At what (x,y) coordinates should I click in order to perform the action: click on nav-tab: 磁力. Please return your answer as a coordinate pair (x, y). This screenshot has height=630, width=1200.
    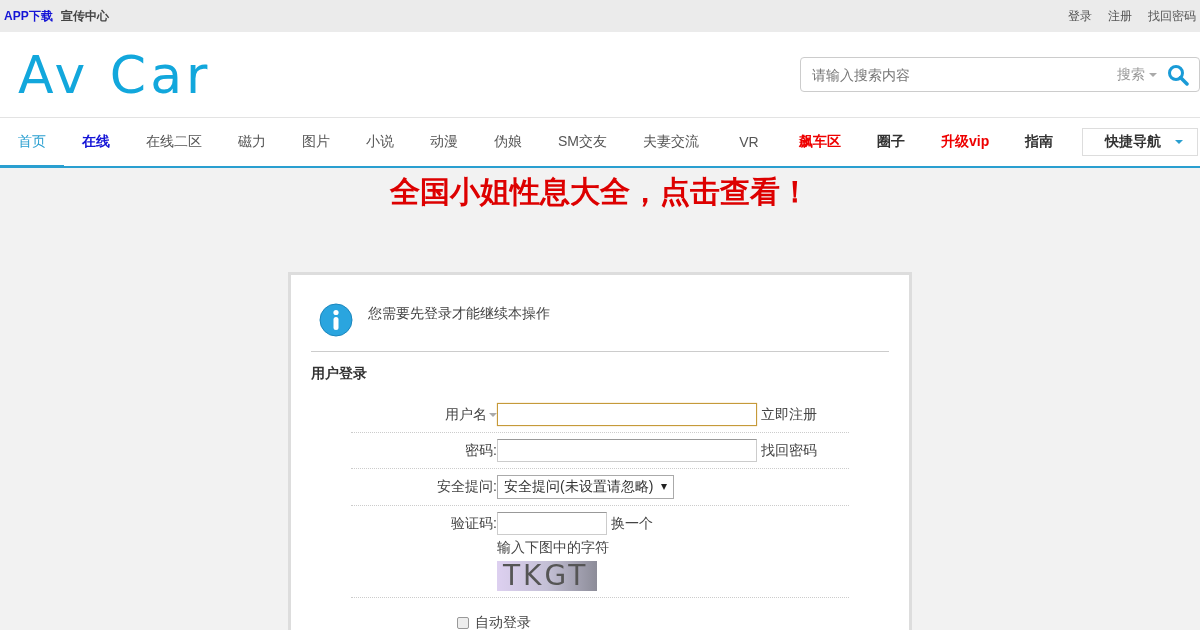
    Looking at the image, I should click on (252, 142).